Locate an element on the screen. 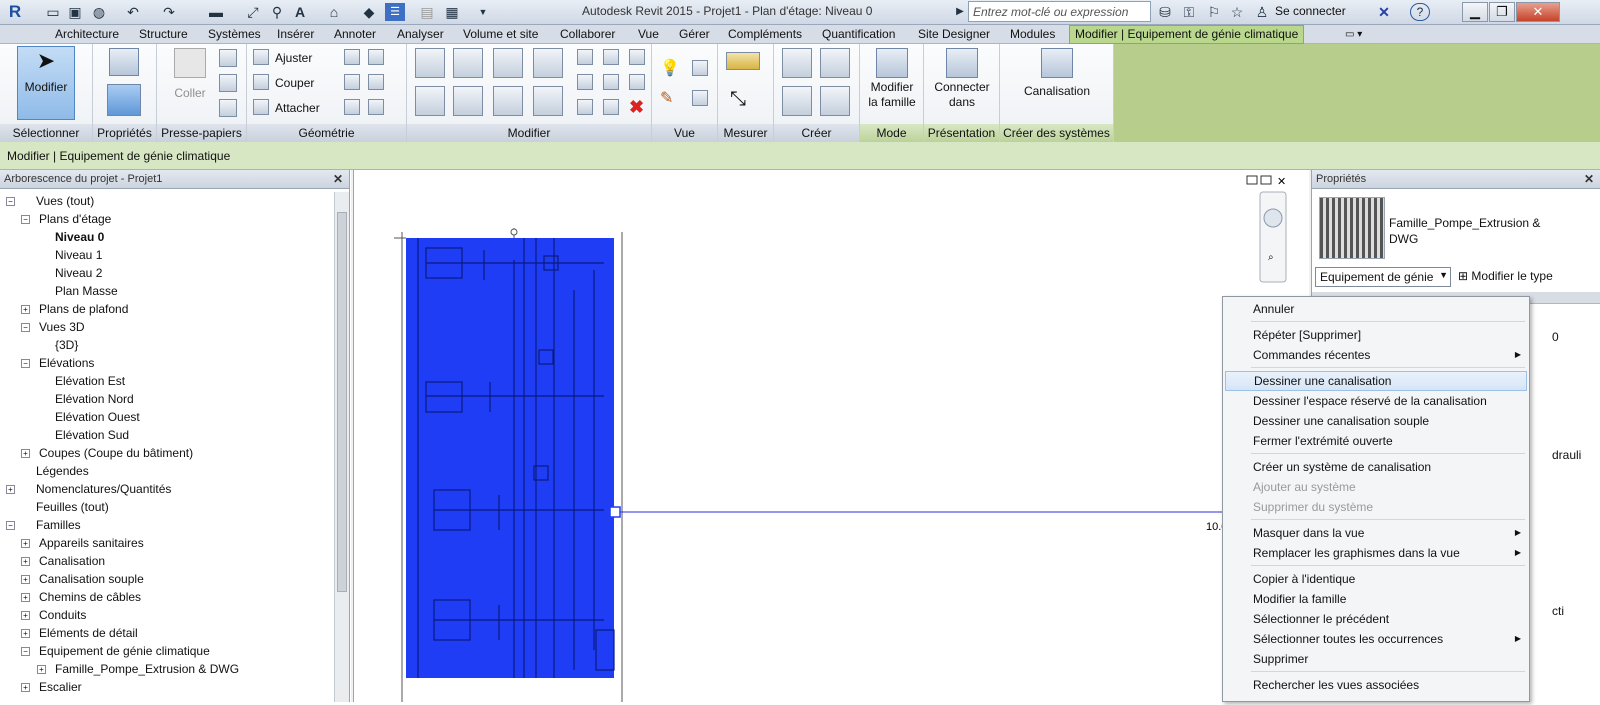 Image resolution: width=1600 pixels, height=705 pixels. trim-multiple-icon is located at coordinates (611, 107).